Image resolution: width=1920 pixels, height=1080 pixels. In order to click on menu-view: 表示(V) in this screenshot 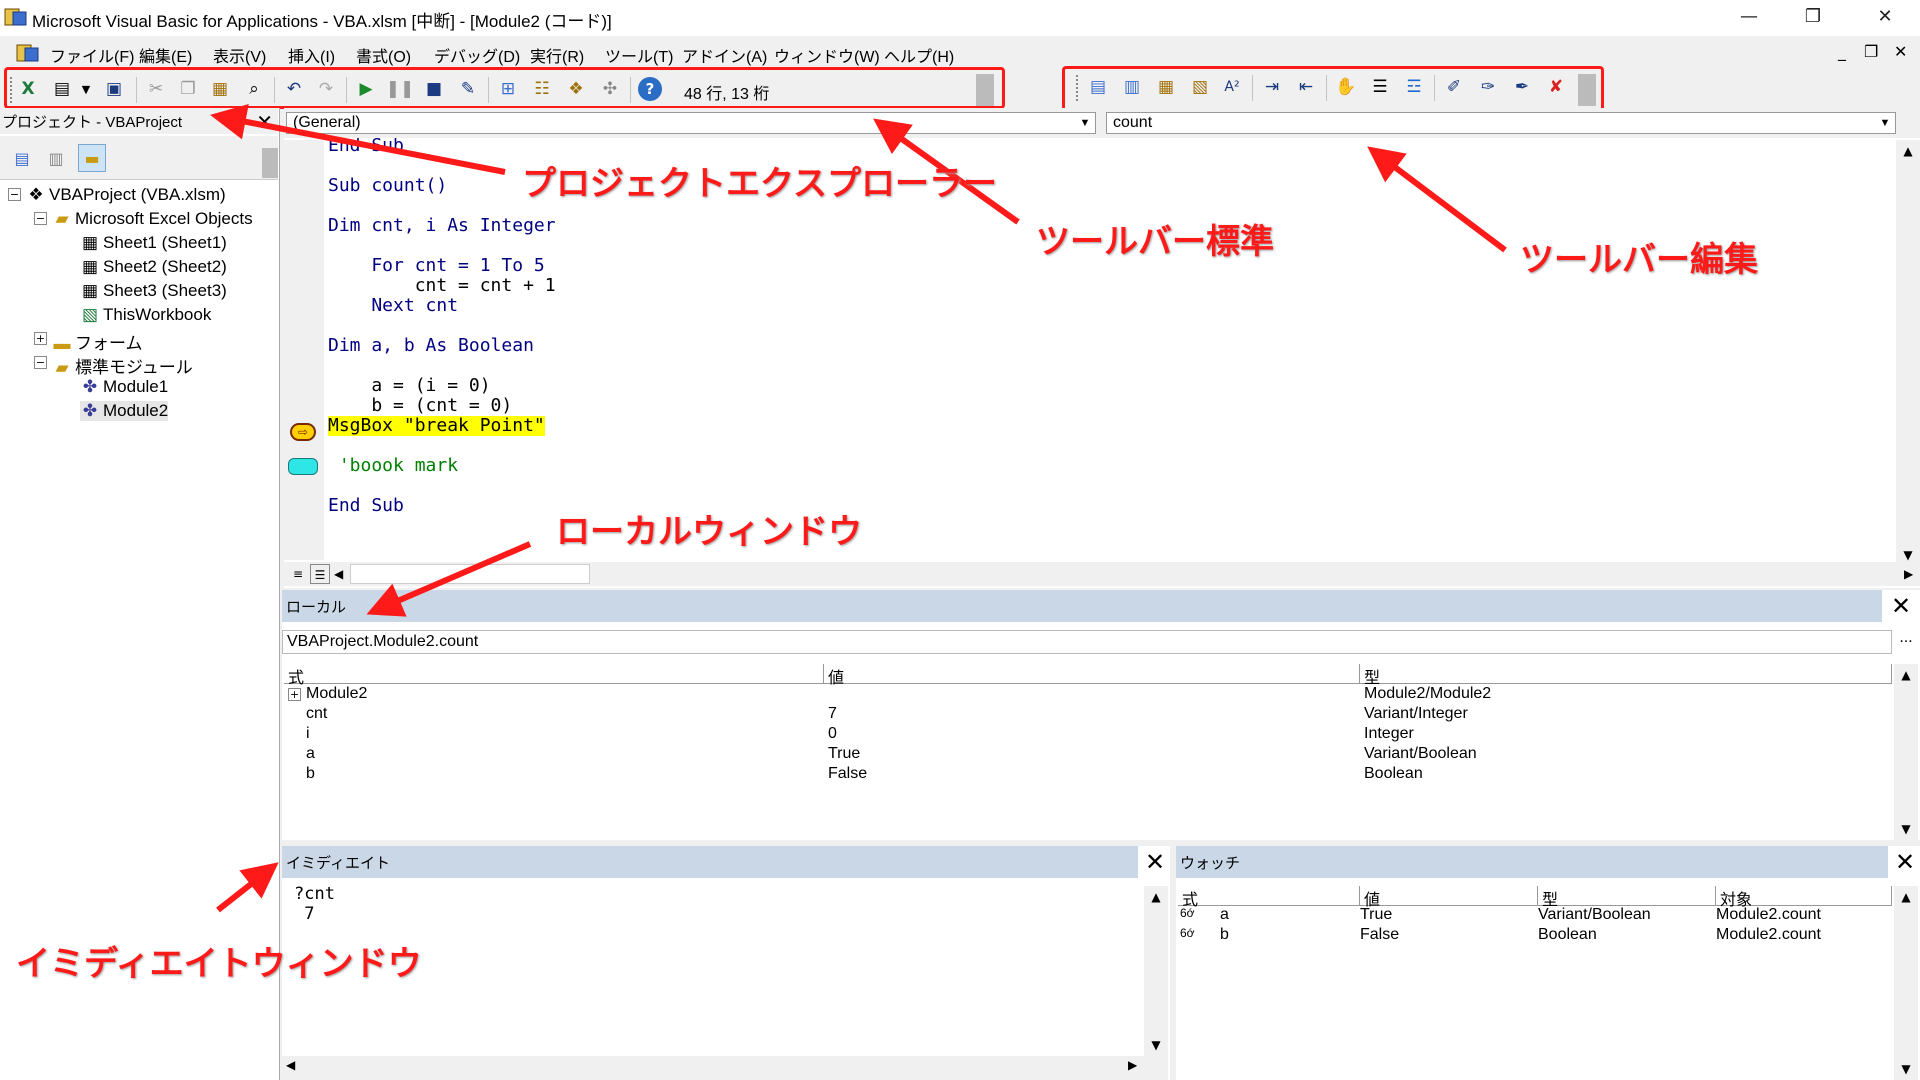, I will do `click(239, 55)`.